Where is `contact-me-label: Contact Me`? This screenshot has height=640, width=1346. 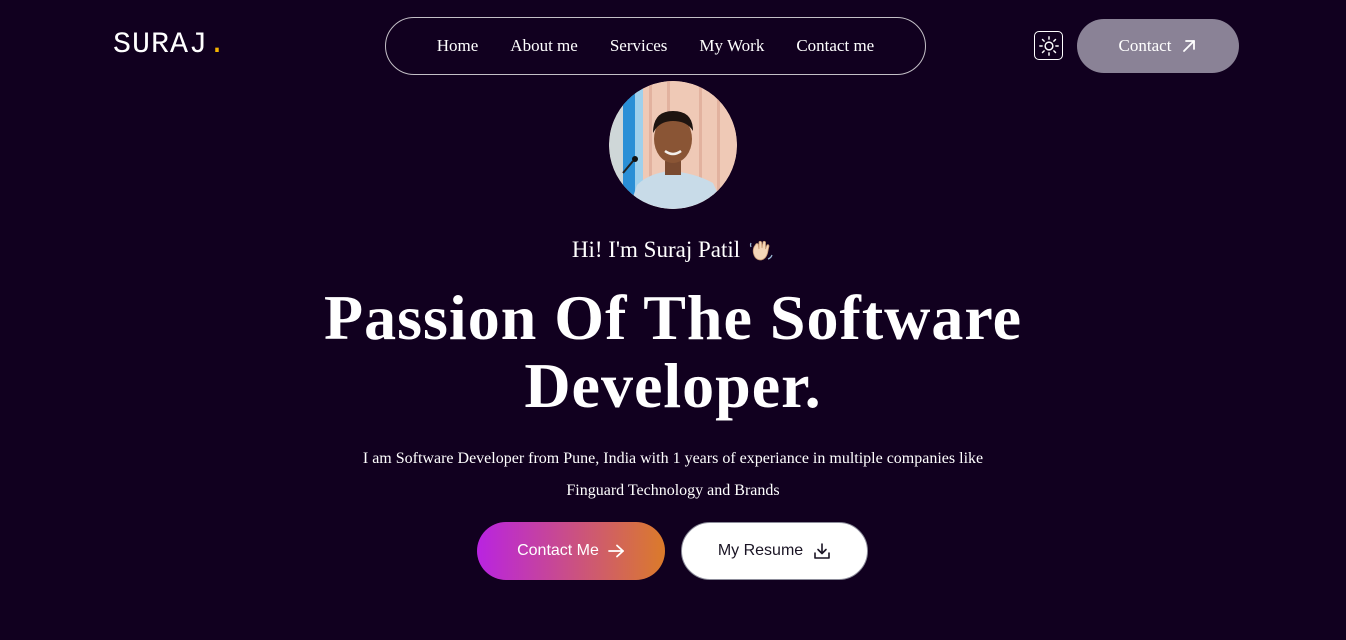
contact-me-label: Contact Me is located at coordinates (558, 550).